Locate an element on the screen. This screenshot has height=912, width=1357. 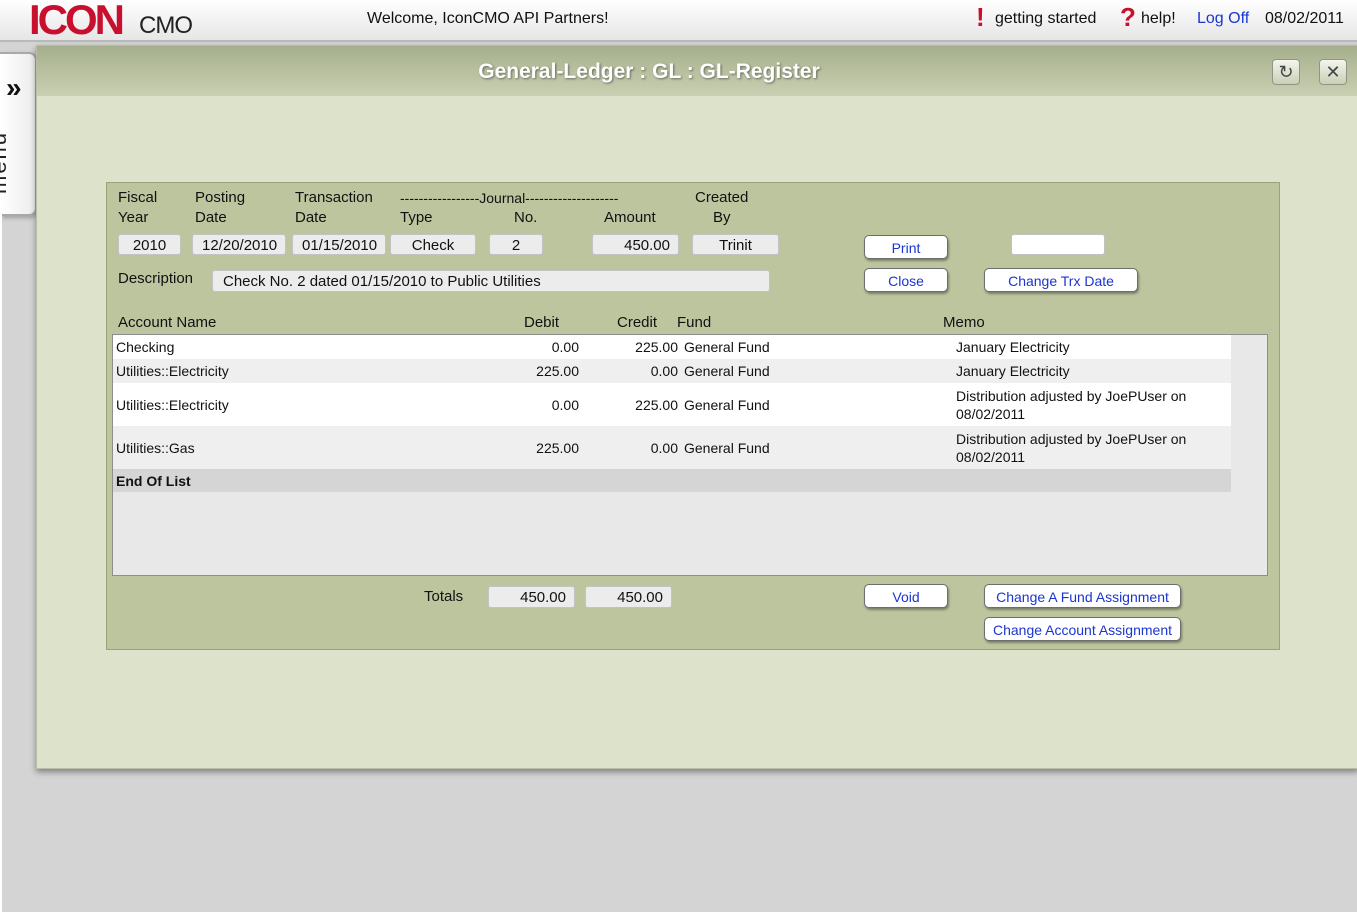
debit-header: Debit is located at coordinates (542, 322).